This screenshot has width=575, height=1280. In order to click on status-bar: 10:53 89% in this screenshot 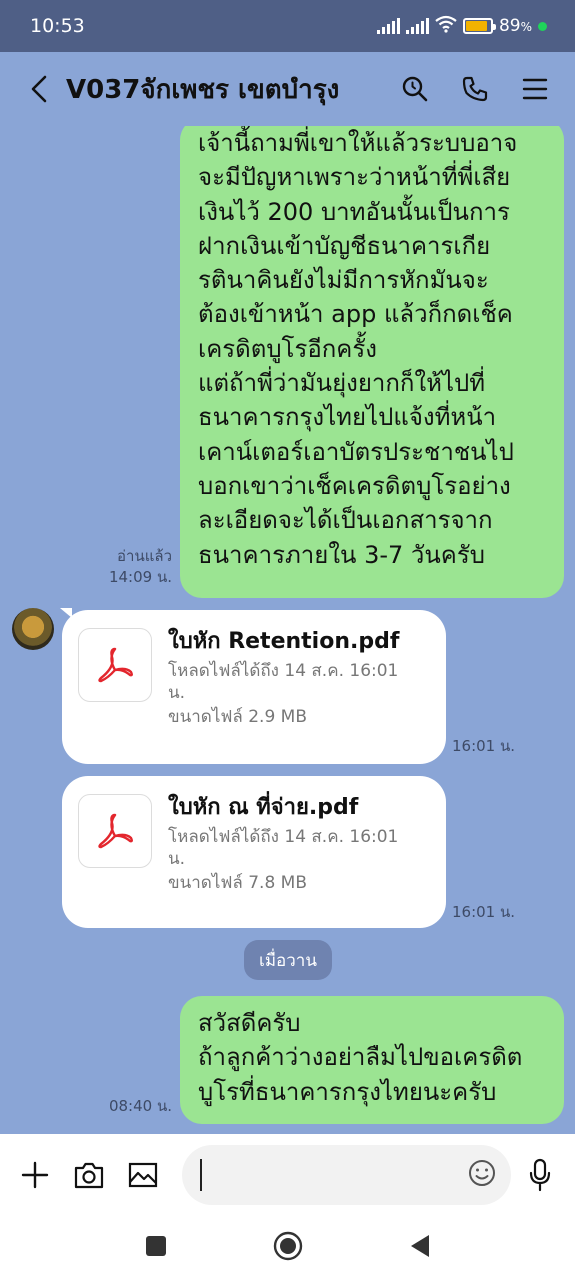, I will do `click(287, 26)`.